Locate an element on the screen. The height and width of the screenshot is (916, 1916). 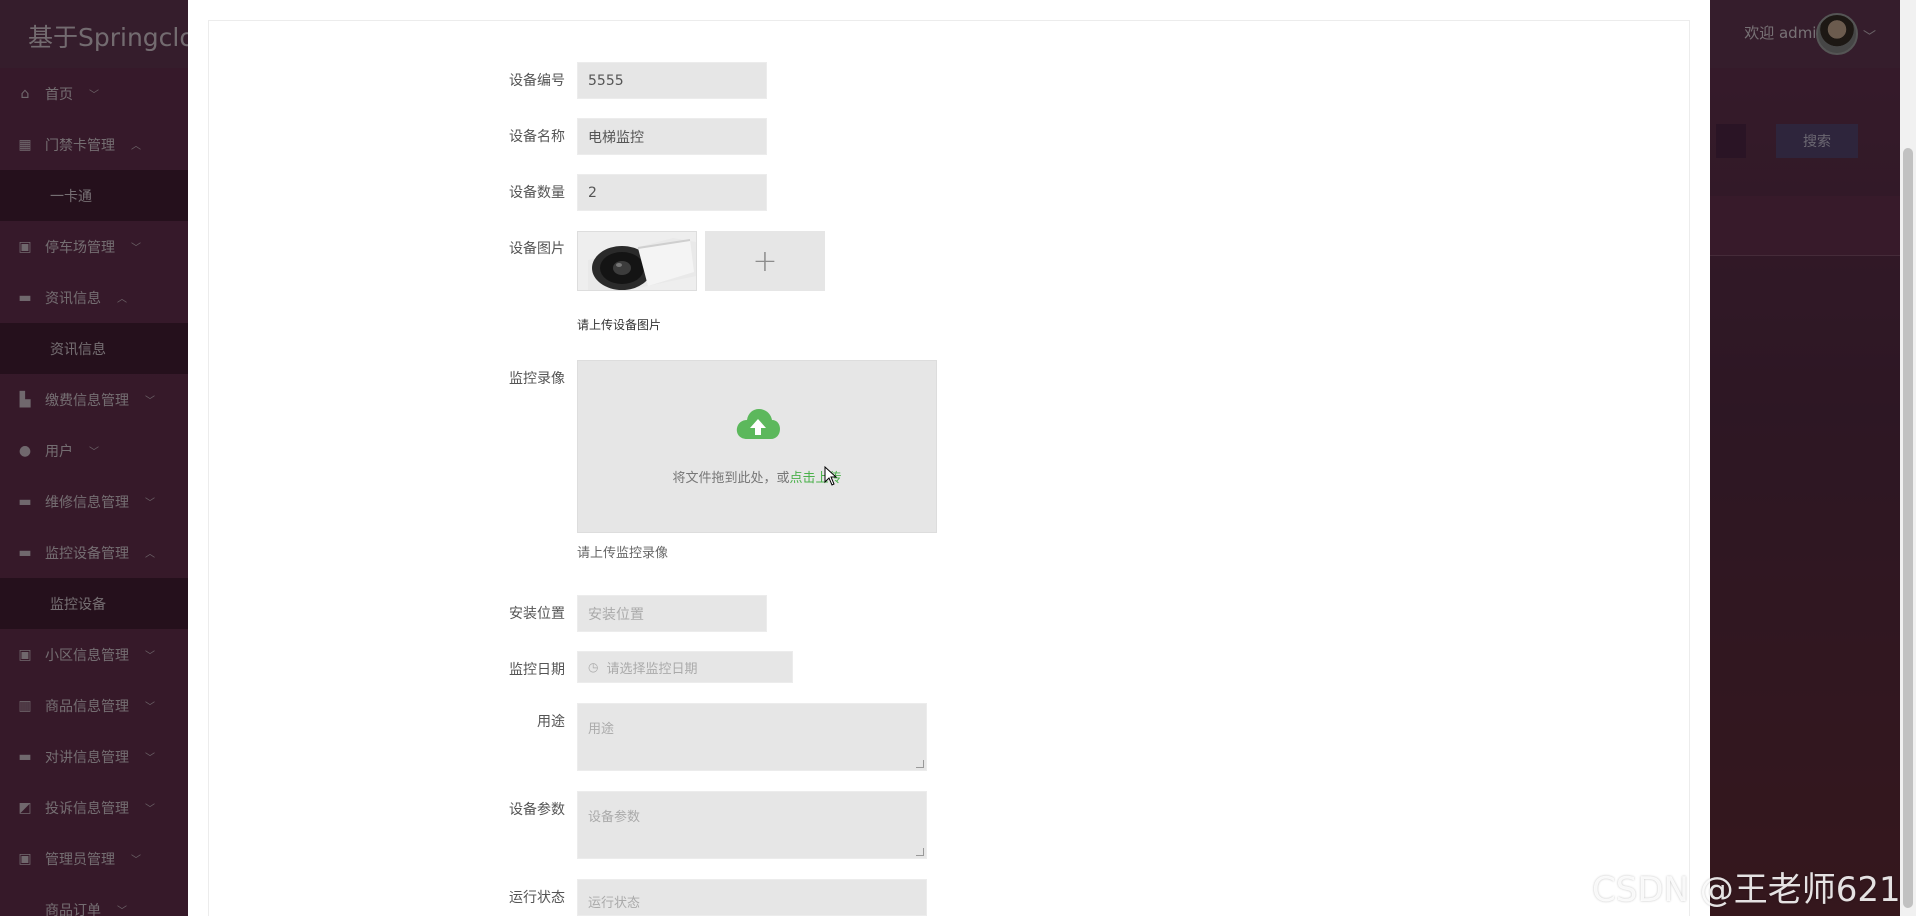
upload-cloud-icon is located at coordinates (758, 424).